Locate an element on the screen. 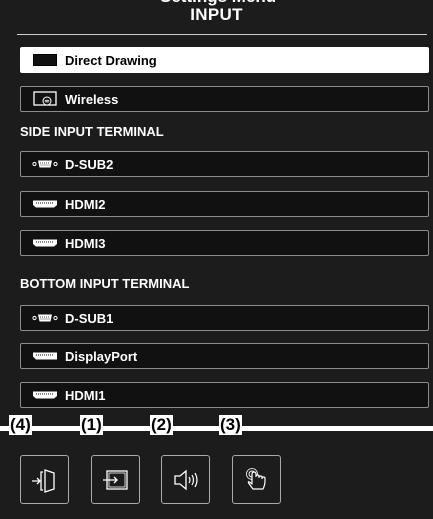 The height and width of the screenshot is (519, 433). input-hdmi2-button: HDMI2 is located at coordinates (224, 204).